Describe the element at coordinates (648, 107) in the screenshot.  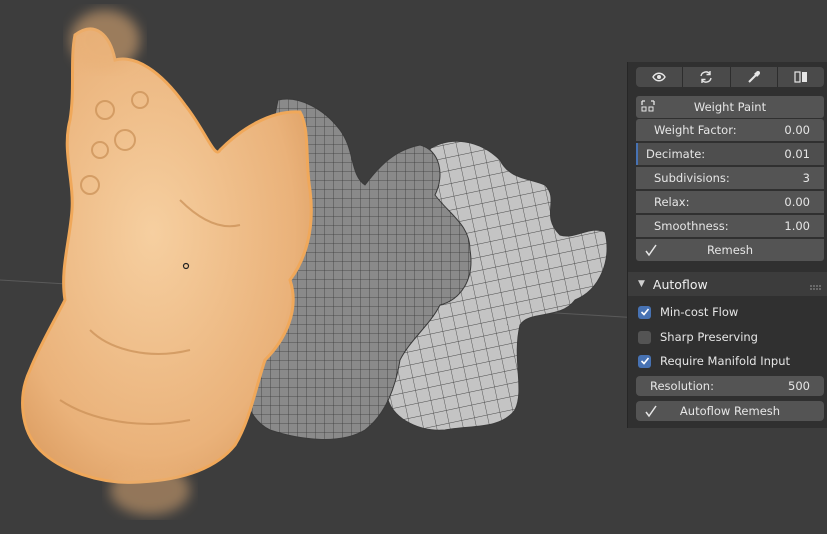
I see `weight-paint-icon` at that location.